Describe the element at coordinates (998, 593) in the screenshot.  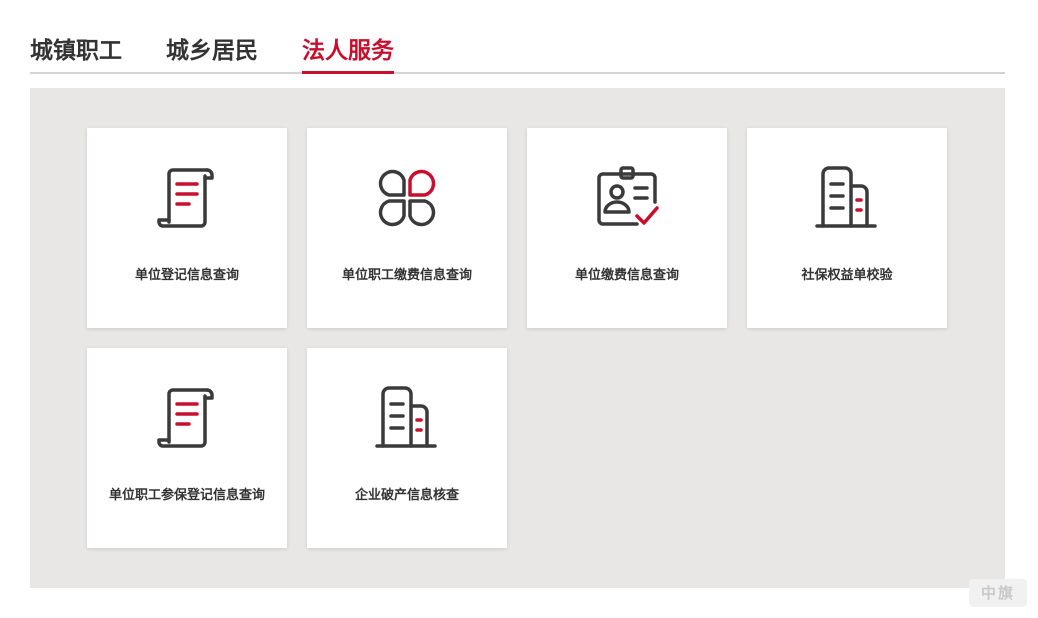
I see `watermark-badge: 中旗` at that location.